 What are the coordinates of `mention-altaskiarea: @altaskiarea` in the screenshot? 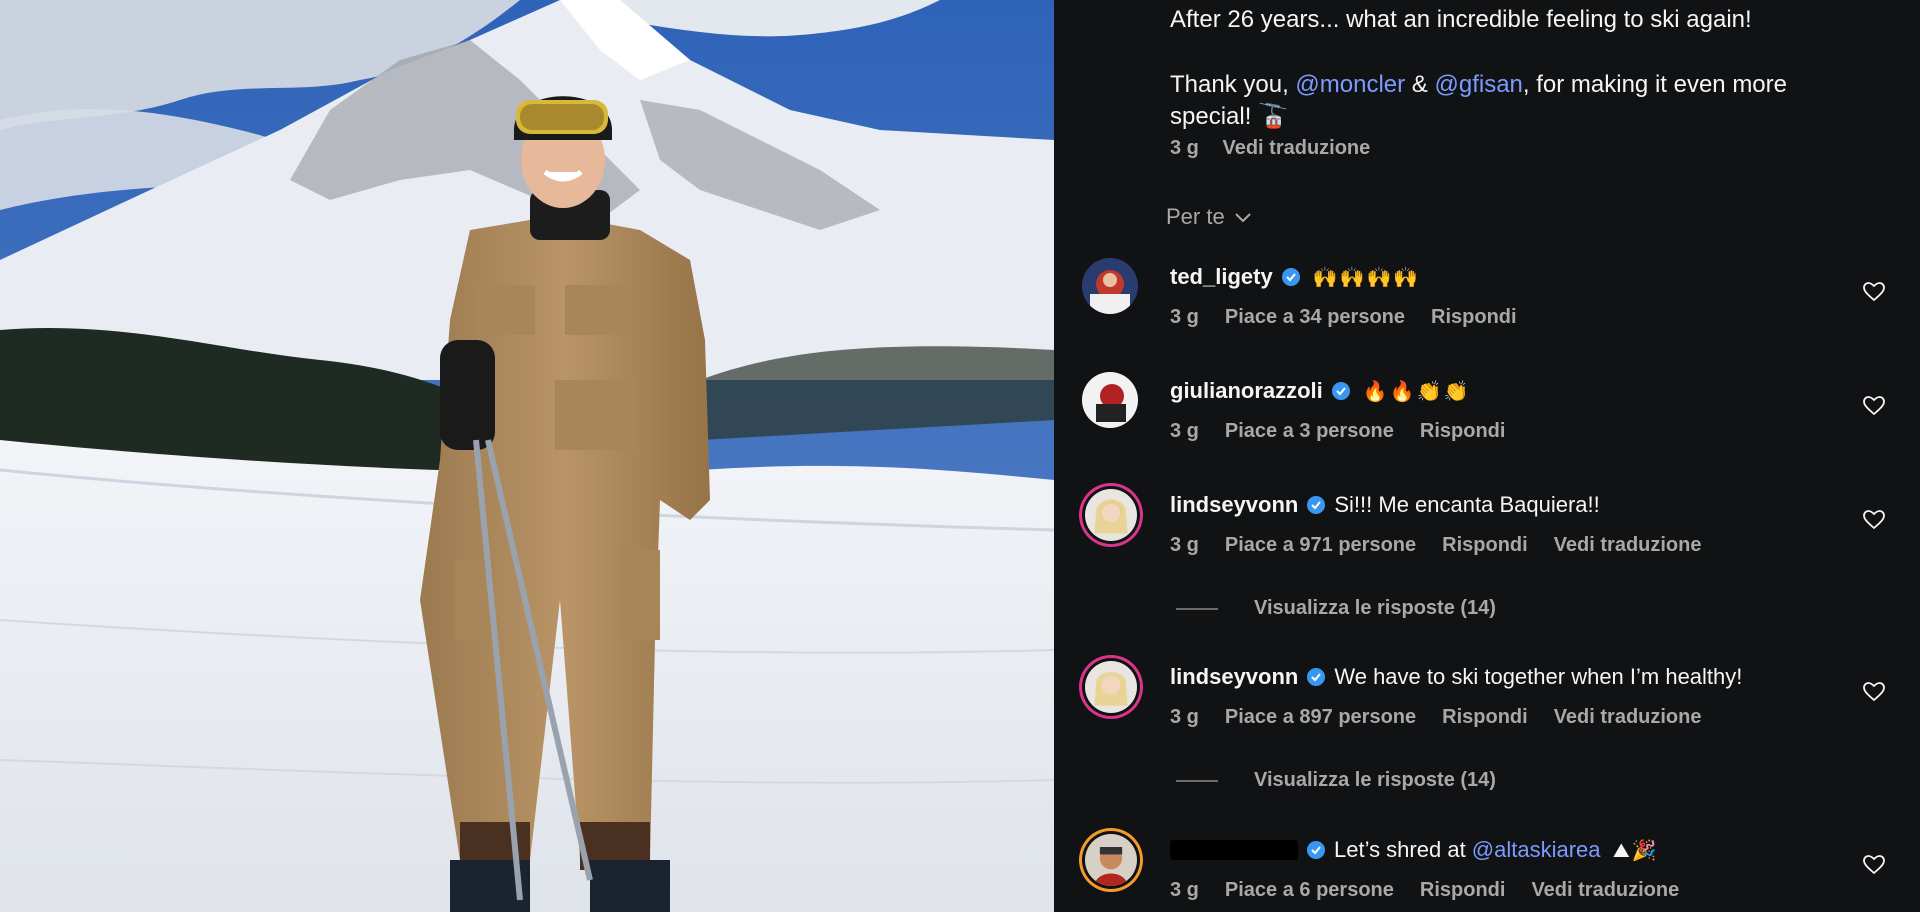 It's located at (1536, 849).